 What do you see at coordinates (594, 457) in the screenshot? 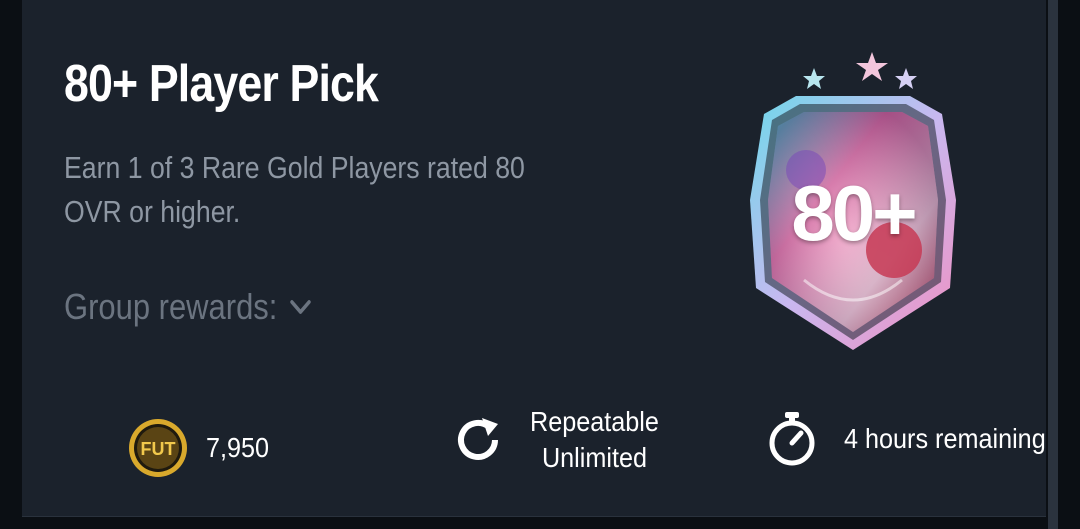
I see `repeat-count-label: Unlimited` at bounding box center [594, 457].